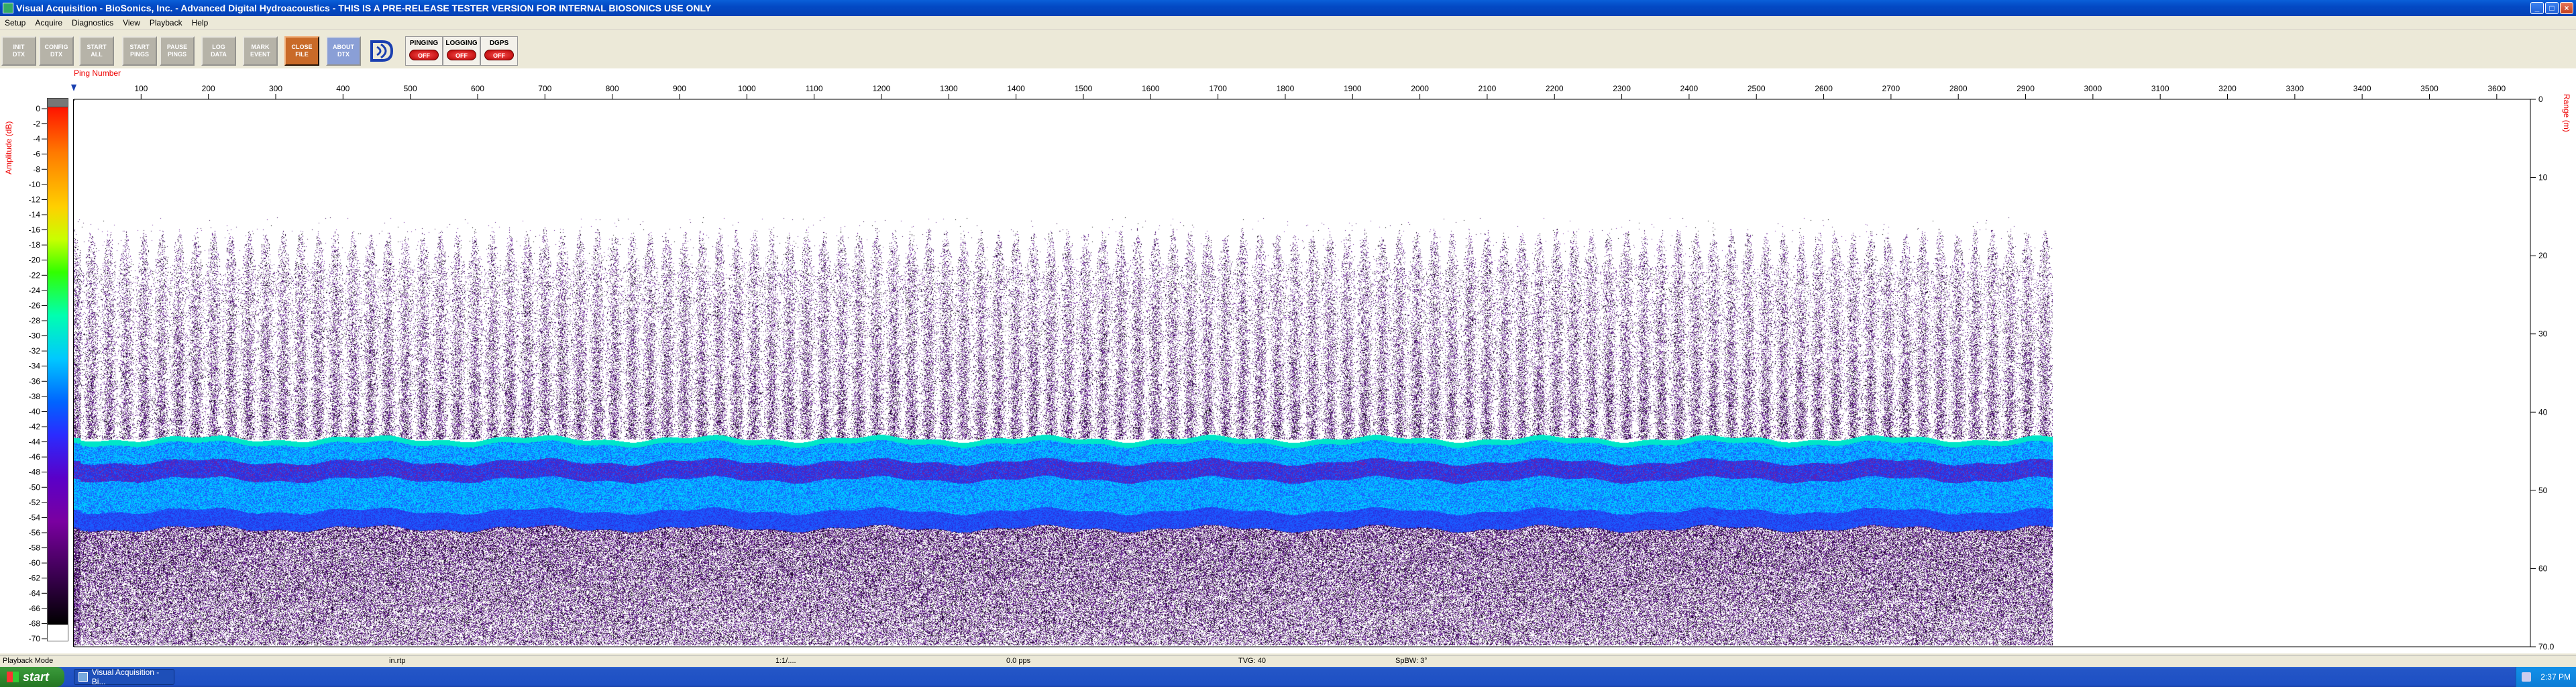  I want to click on amplitude-tick-label: -6, so click(36, 154).